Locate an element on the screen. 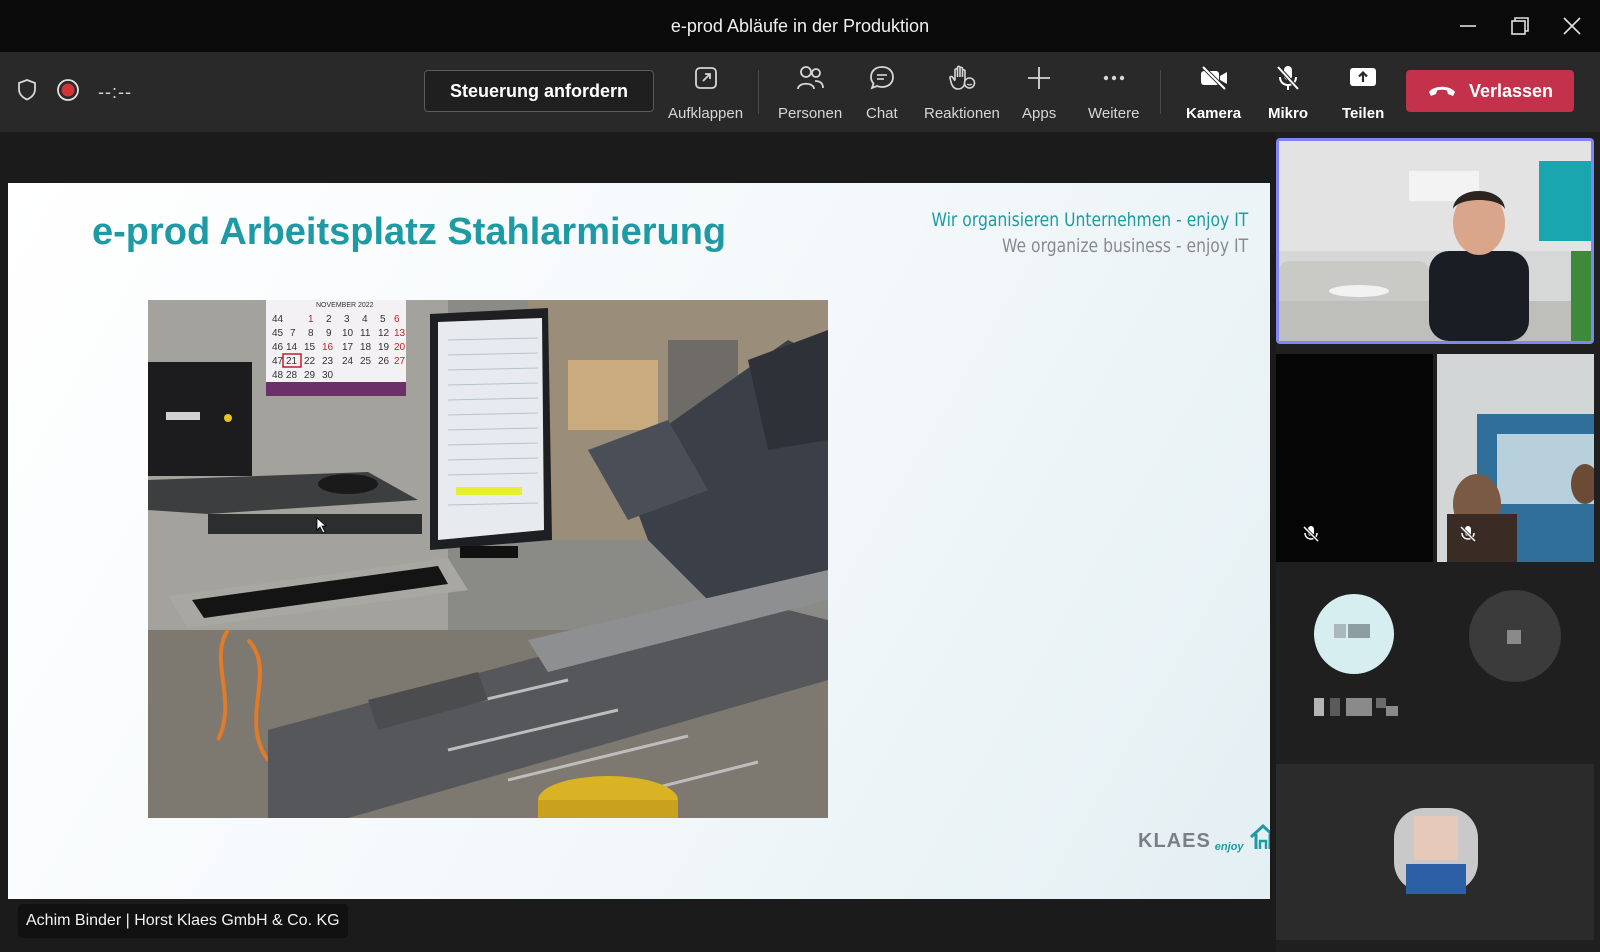  svg-text: 6 is located at coordinates (397, 319).